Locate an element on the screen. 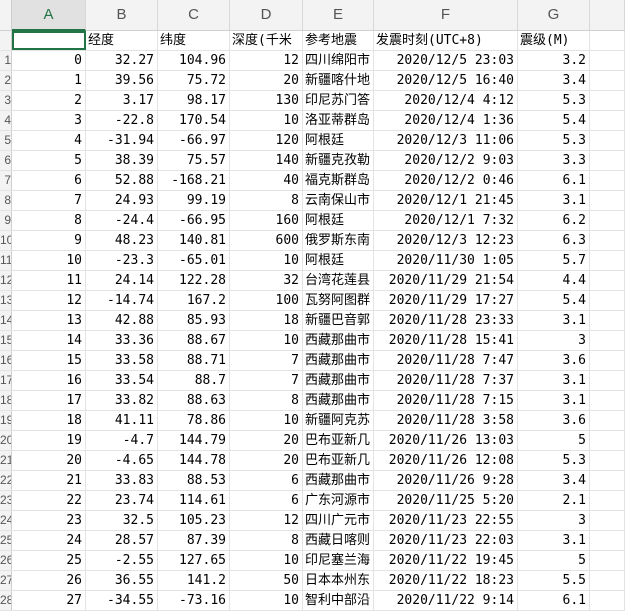 The width and height of the screenshot is (625, 611). cell: -23.3 is located at coordinates (122, 260).